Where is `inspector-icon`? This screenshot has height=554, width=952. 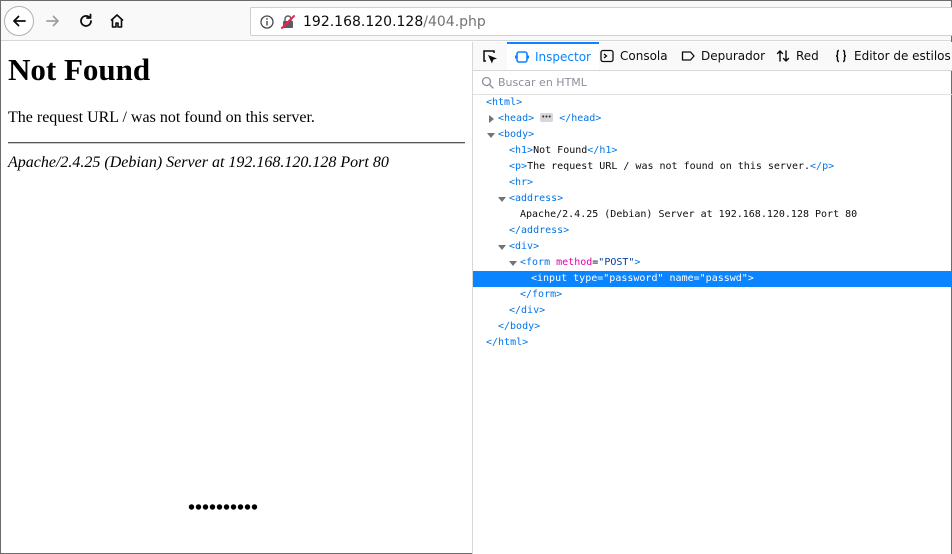
inspector-icon is located at coordinates (522, 57).